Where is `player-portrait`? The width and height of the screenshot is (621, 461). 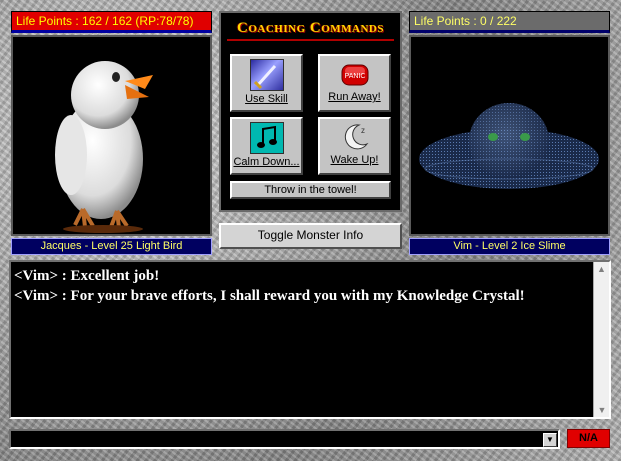
player-portrait is located at coordinates (111, 135).